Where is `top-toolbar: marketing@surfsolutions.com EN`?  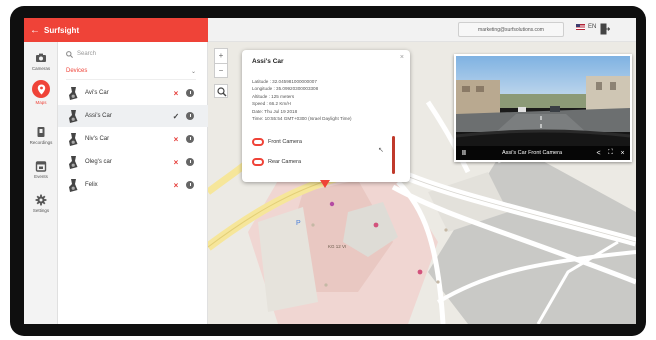 top-toolbar: marketing@surfsolutions.com EN is located at coordinates (422, 30).